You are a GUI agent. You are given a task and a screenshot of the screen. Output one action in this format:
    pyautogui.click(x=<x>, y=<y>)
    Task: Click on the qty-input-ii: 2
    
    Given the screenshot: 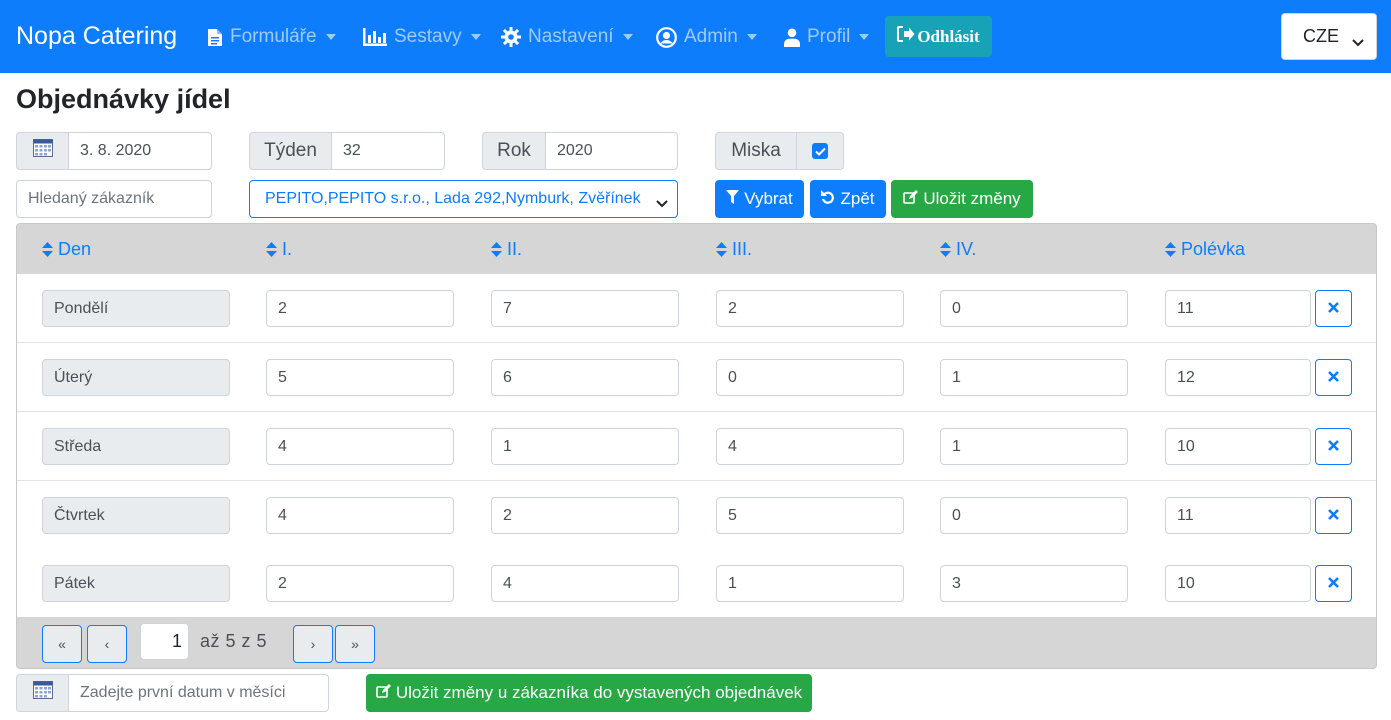 What is the action you would take?
    pyautogui.click(x=585, y=515)
    